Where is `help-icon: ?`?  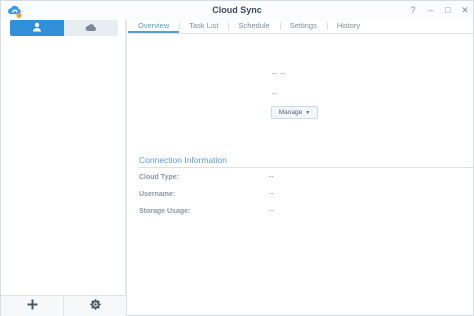 help-icon: ? is located at coordinates (413, 10).